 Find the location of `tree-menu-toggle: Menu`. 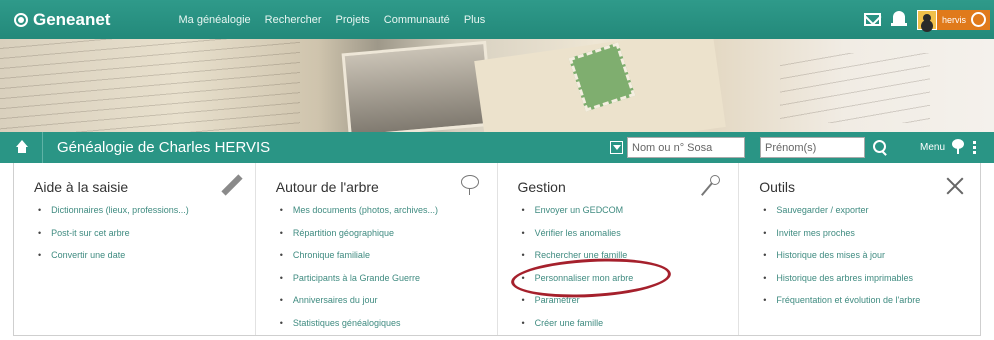

tree-menu-toggle: Menu is located at coordinates (948, 147).